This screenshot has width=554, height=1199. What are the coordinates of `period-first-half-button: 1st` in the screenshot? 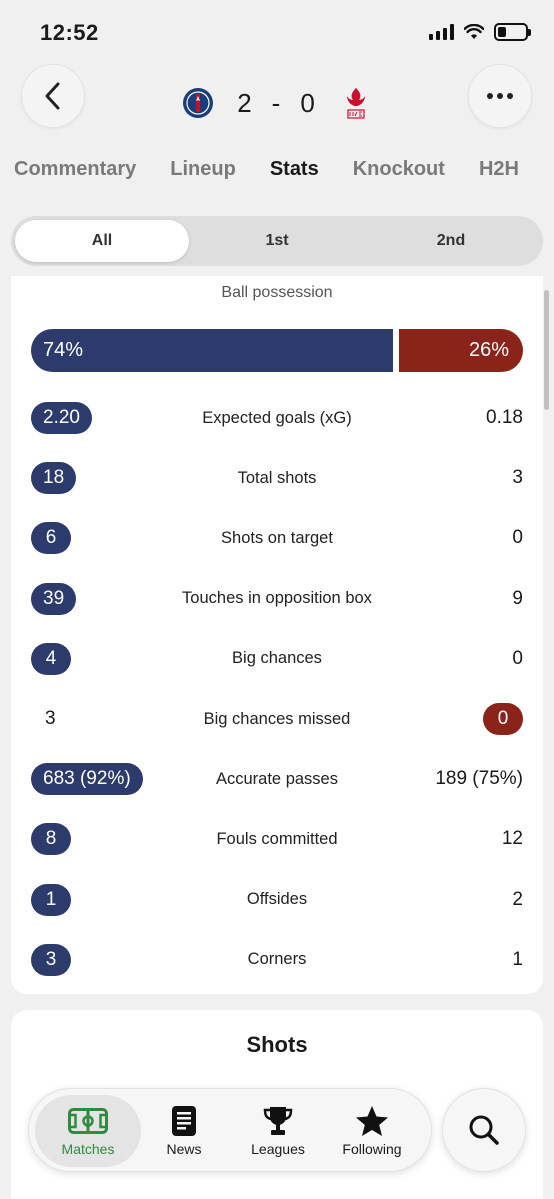 It's located at (277, 241).